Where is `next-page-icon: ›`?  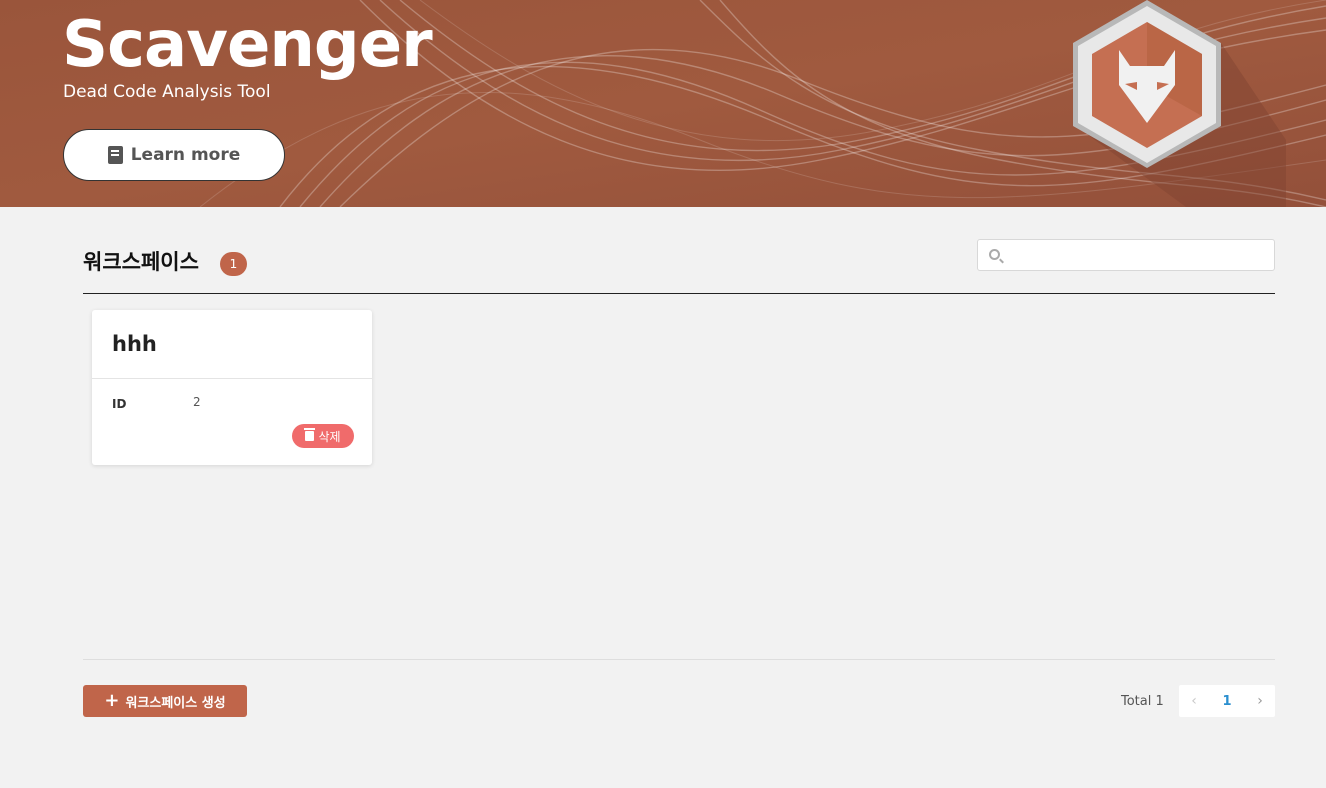 next-page-icon: › is located at coordinates (1260, 701).